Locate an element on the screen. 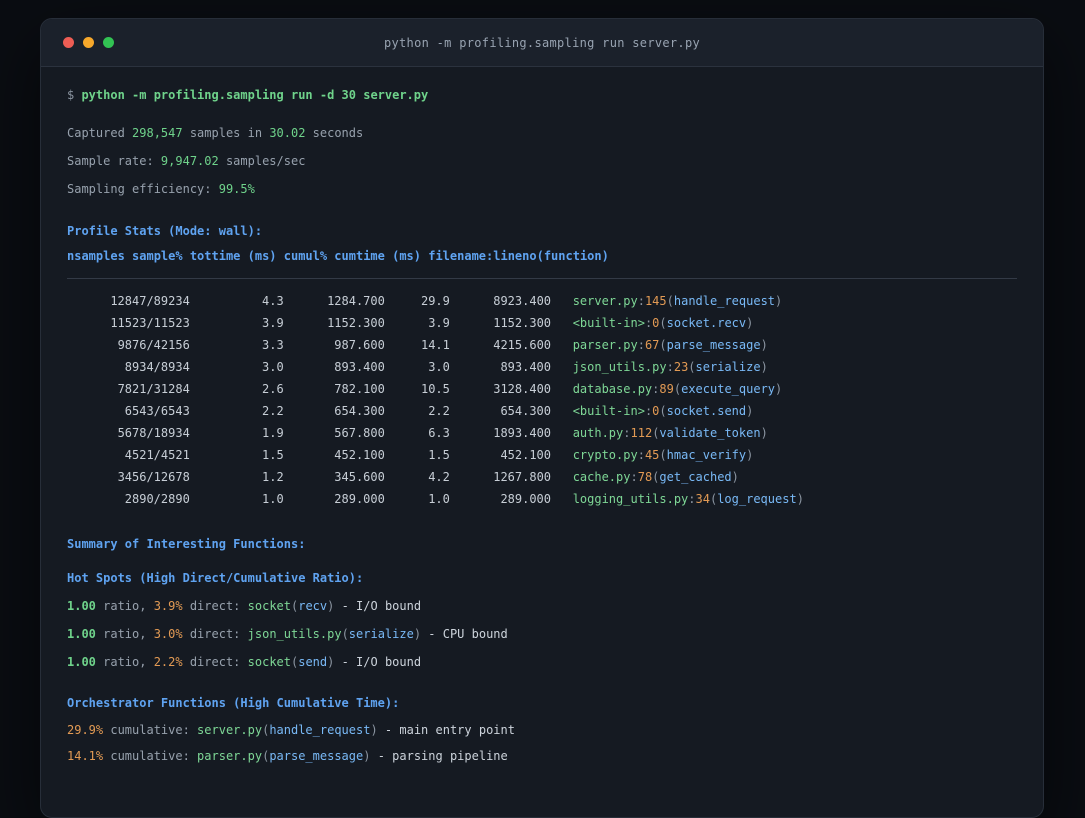 This screenshot has height=818, width=1085. filename-text: json_utils.py is located at coordinates (619, 367).